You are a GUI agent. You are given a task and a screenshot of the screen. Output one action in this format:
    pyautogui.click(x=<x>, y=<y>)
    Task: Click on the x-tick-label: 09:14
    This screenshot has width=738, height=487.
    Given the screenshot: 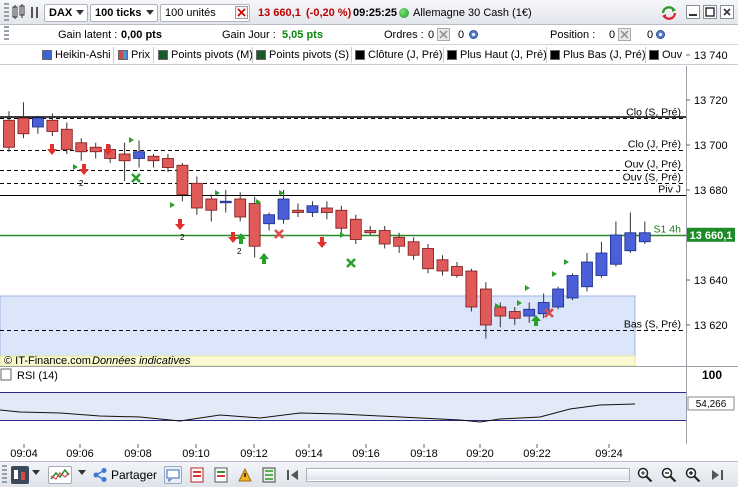 What is the action you would take?
    pyautogui.click(x=309, y=454)
    